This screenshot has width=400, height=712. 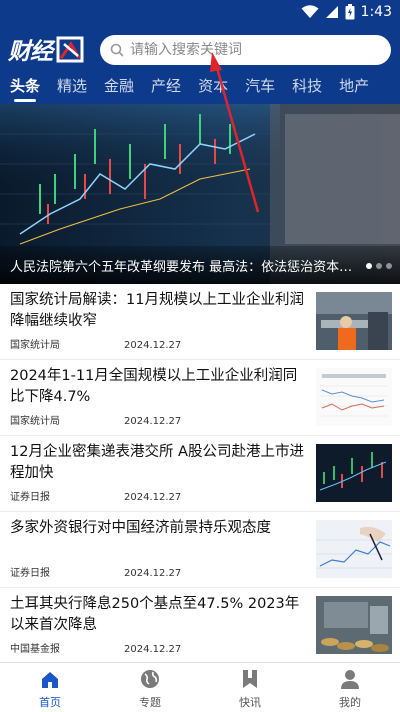 I want to click on status-time: 1:43, so click(x=376, y=12).